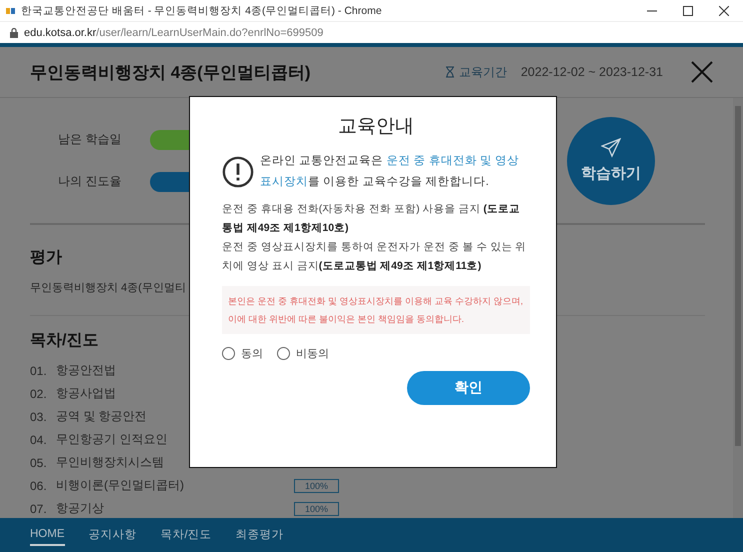 This screenshot has height=552, width=743. I want to click on nav-tab: 목차/진도, so click(186, 535).